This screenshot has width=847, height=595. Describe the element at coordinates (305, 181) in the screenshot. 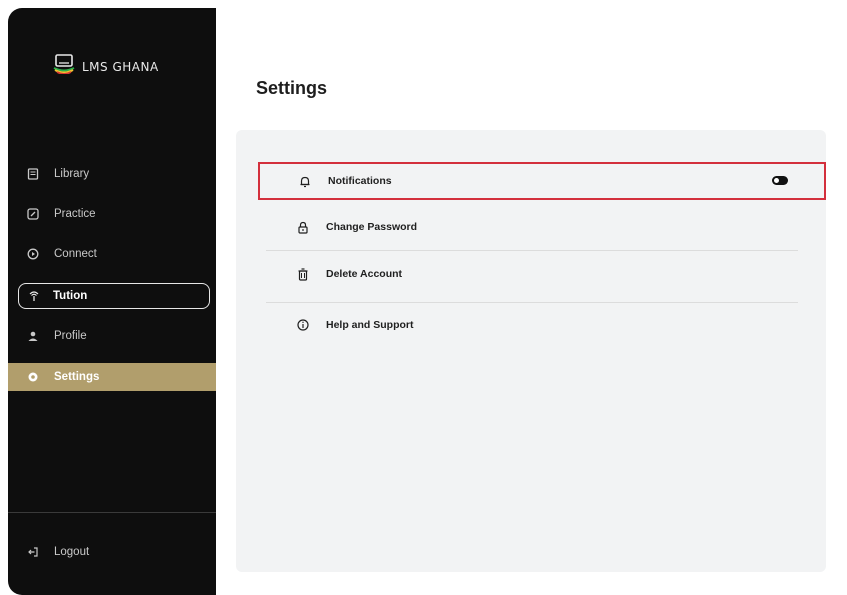

I see `bell-icon` at that location.